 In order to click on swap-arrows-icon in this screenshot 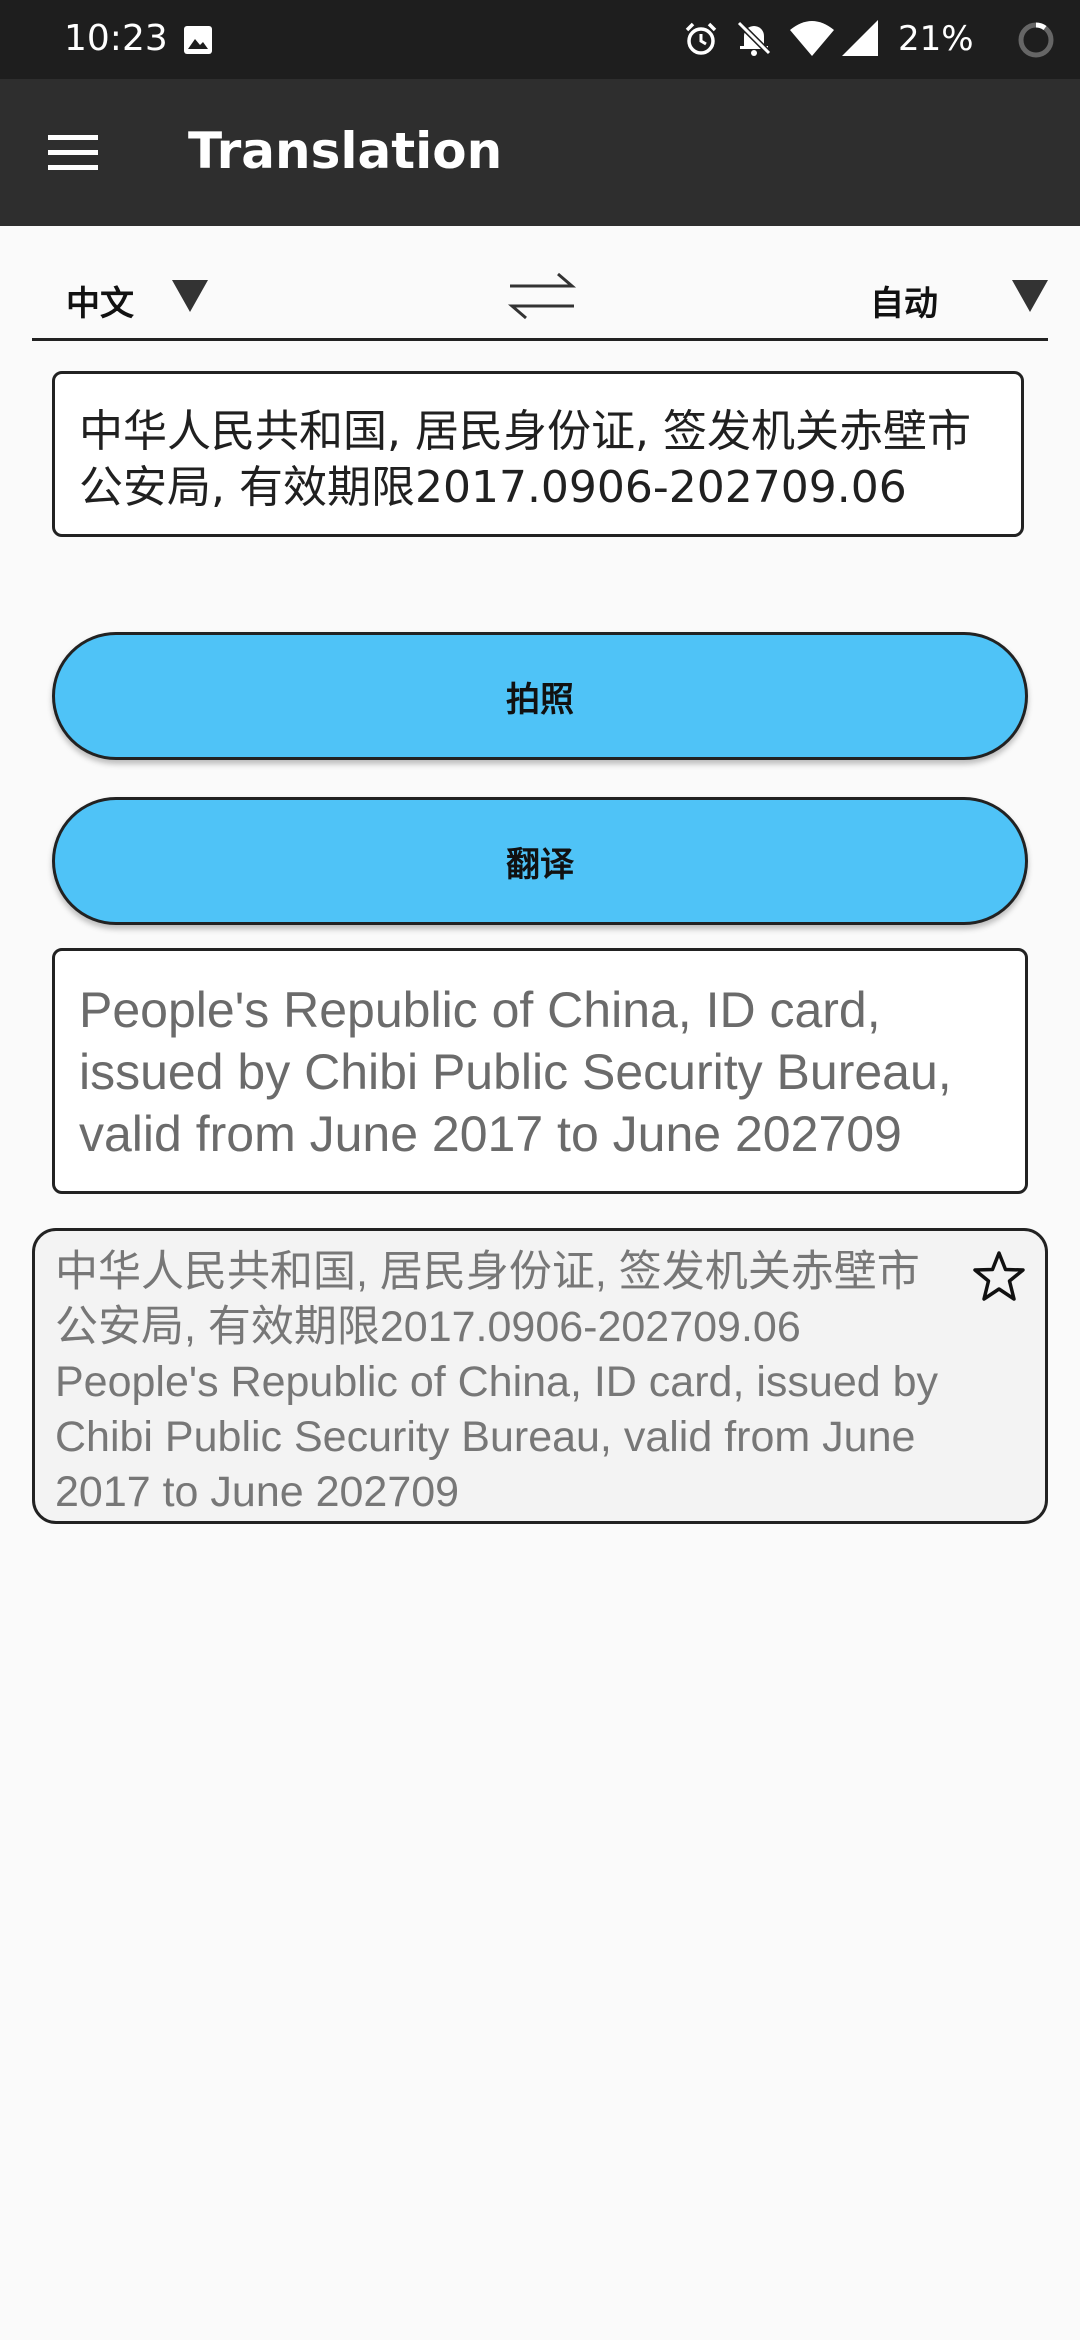, I will do `click(542, 296)`.